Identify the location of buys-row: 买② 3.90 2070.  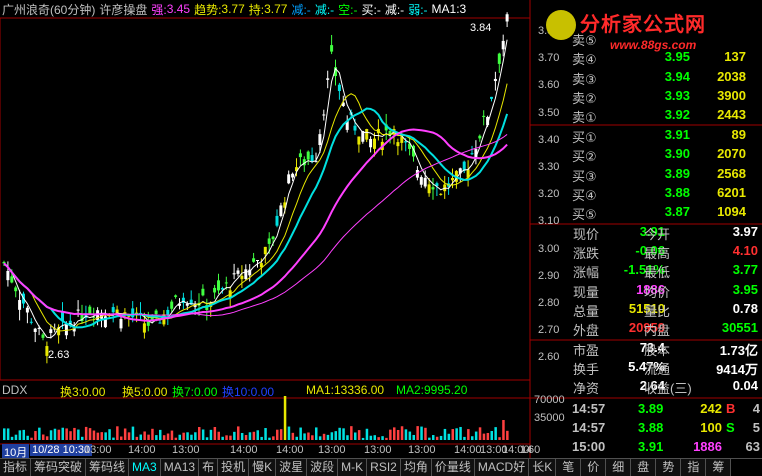
(646, 155).